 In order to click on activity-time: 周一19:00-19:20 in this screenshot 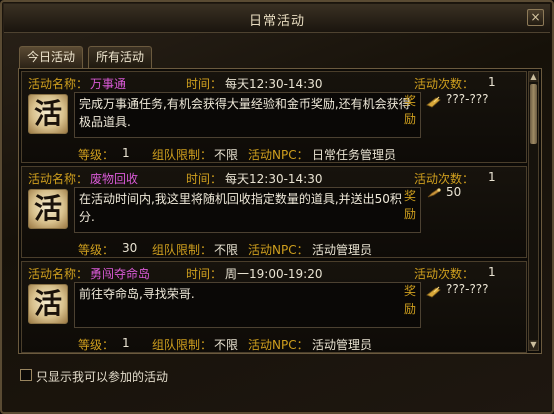, I will do `click(274, 274)`.